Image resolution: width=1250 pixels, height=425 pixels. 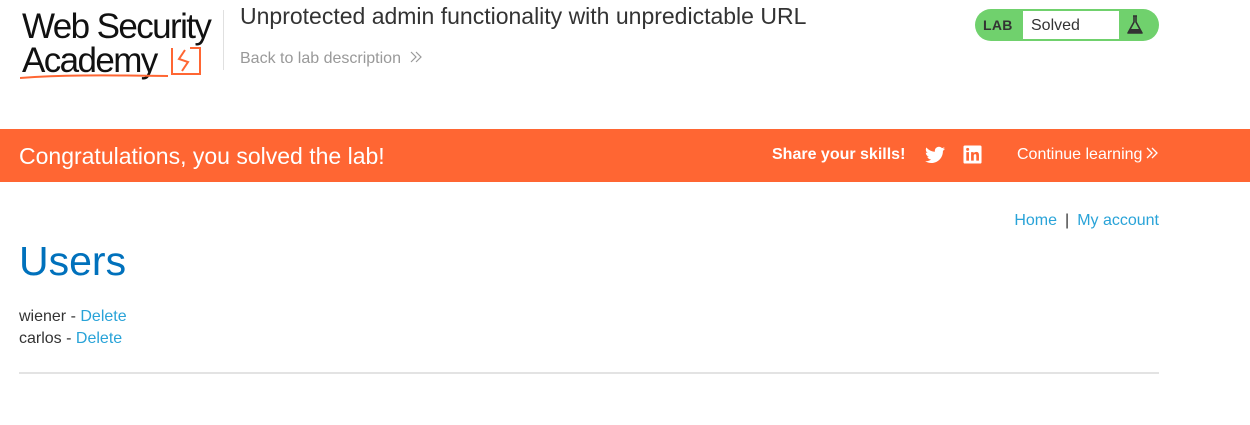 I want to click on my-account-link: My account, so click(x=1118, y=220).